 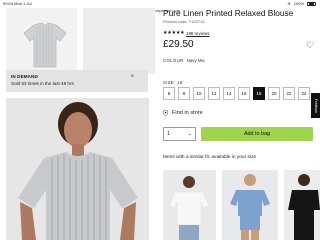 What do you see at coordinates (165, 113) in the screenshot?
I see `map-pin-icon` at bounding box center [165, 113].